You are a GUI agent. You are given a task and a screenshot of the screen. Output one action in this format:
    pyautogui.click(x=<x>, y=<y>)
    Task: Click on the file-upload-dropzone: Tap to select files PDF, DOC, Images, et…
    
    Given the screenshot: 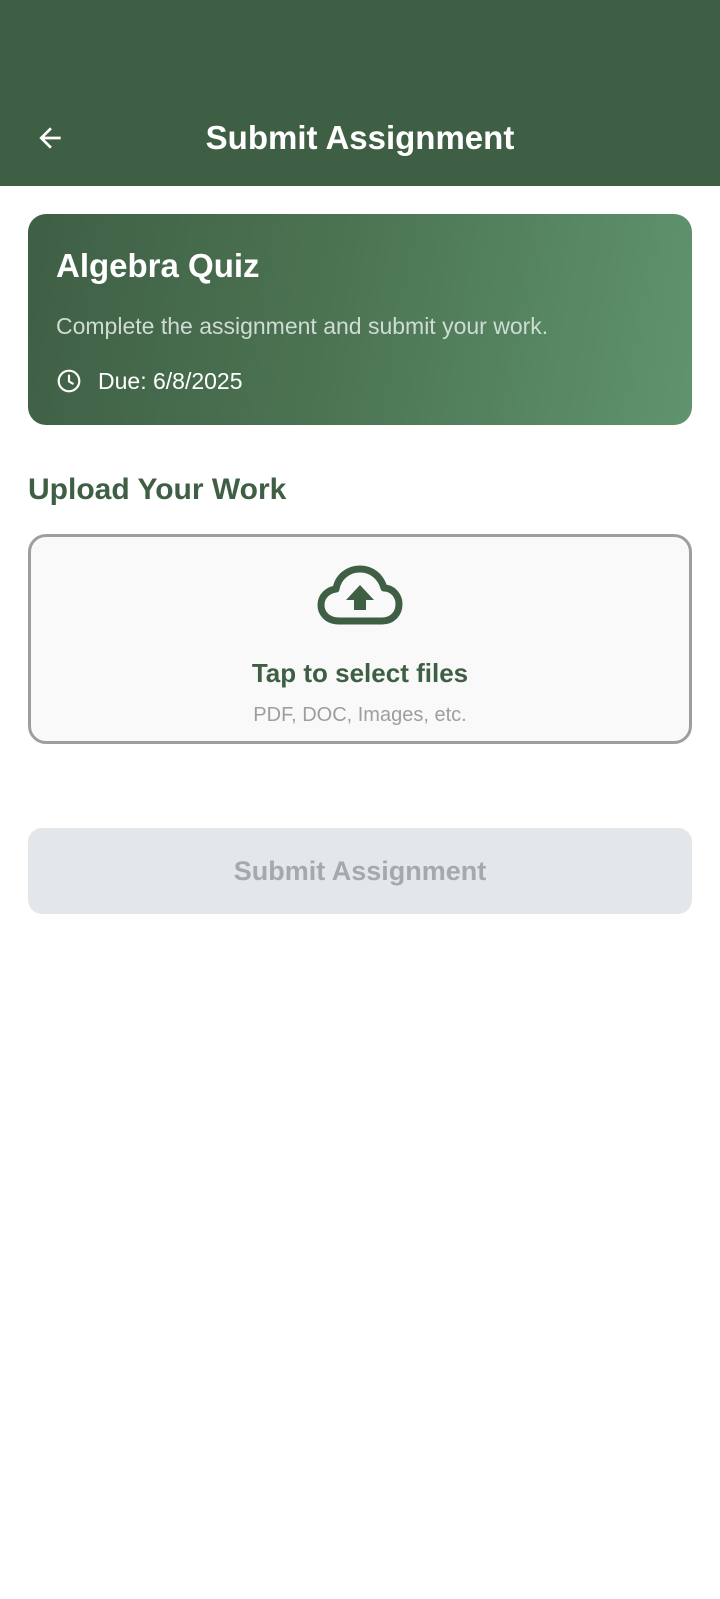 What is the action you would take?
    pyautogui.click(x=360, y=639)
    